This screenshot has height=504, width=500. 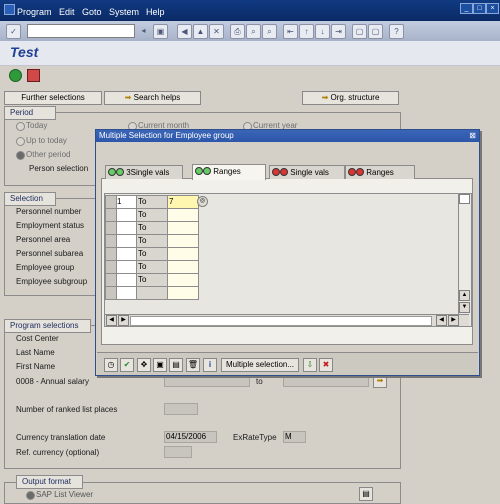 I want to click on copy-icon: ◷, so click(x=111, y=365).